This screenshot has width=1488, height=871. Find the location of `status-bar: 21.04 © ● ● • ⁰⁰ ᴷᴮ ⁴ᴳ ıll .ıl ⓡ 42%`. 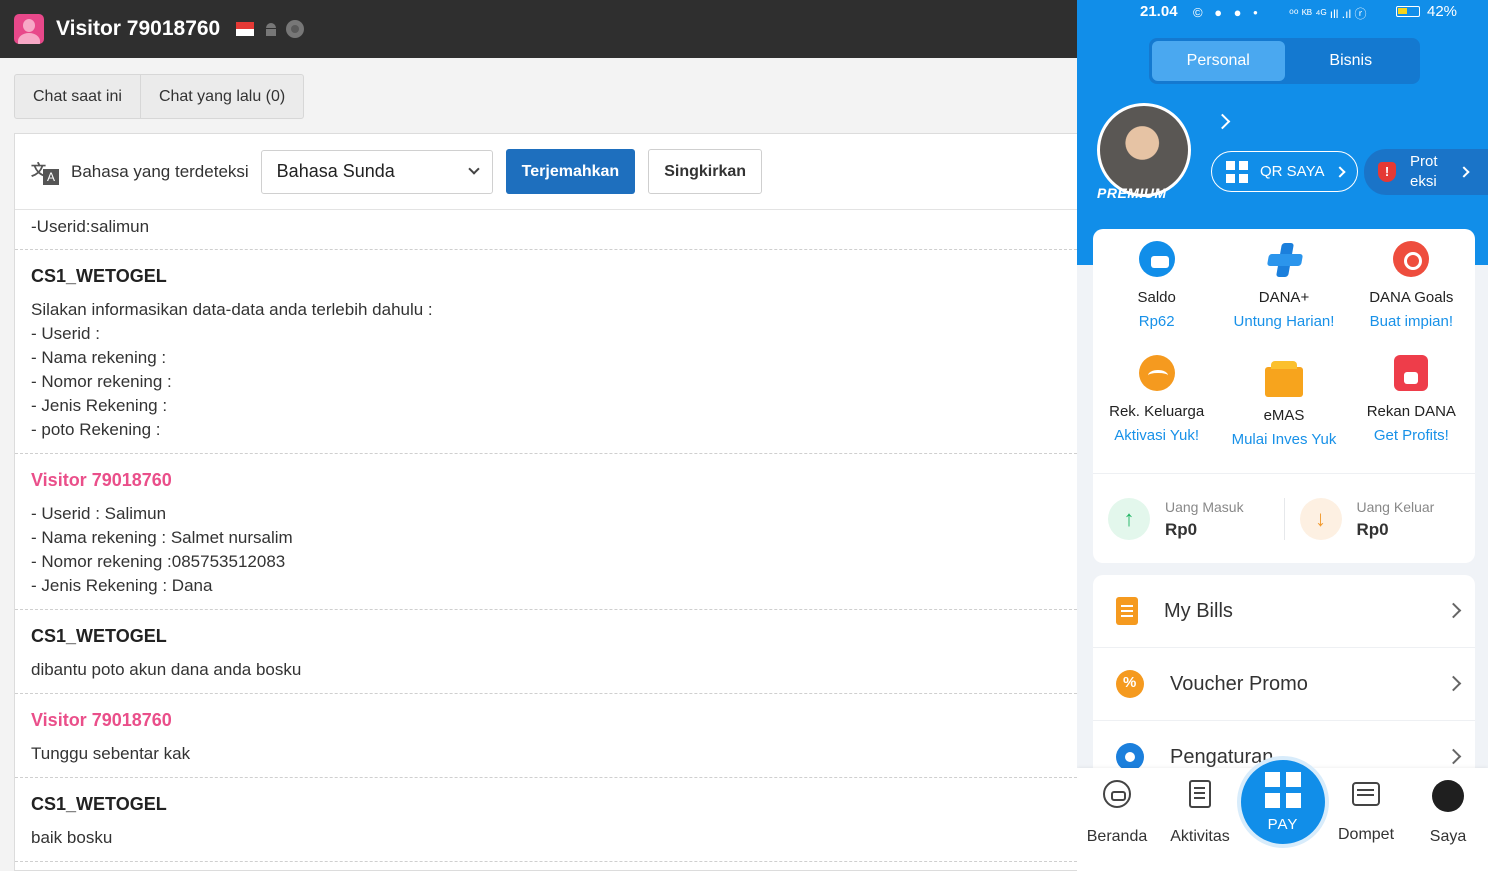

status-bar: 21.04 © ● ● • ⁰⁰ ᴷᴮ ⁴ᴳ ıll .ıl ⓡ 42% is located at coordinates (1282, 12).